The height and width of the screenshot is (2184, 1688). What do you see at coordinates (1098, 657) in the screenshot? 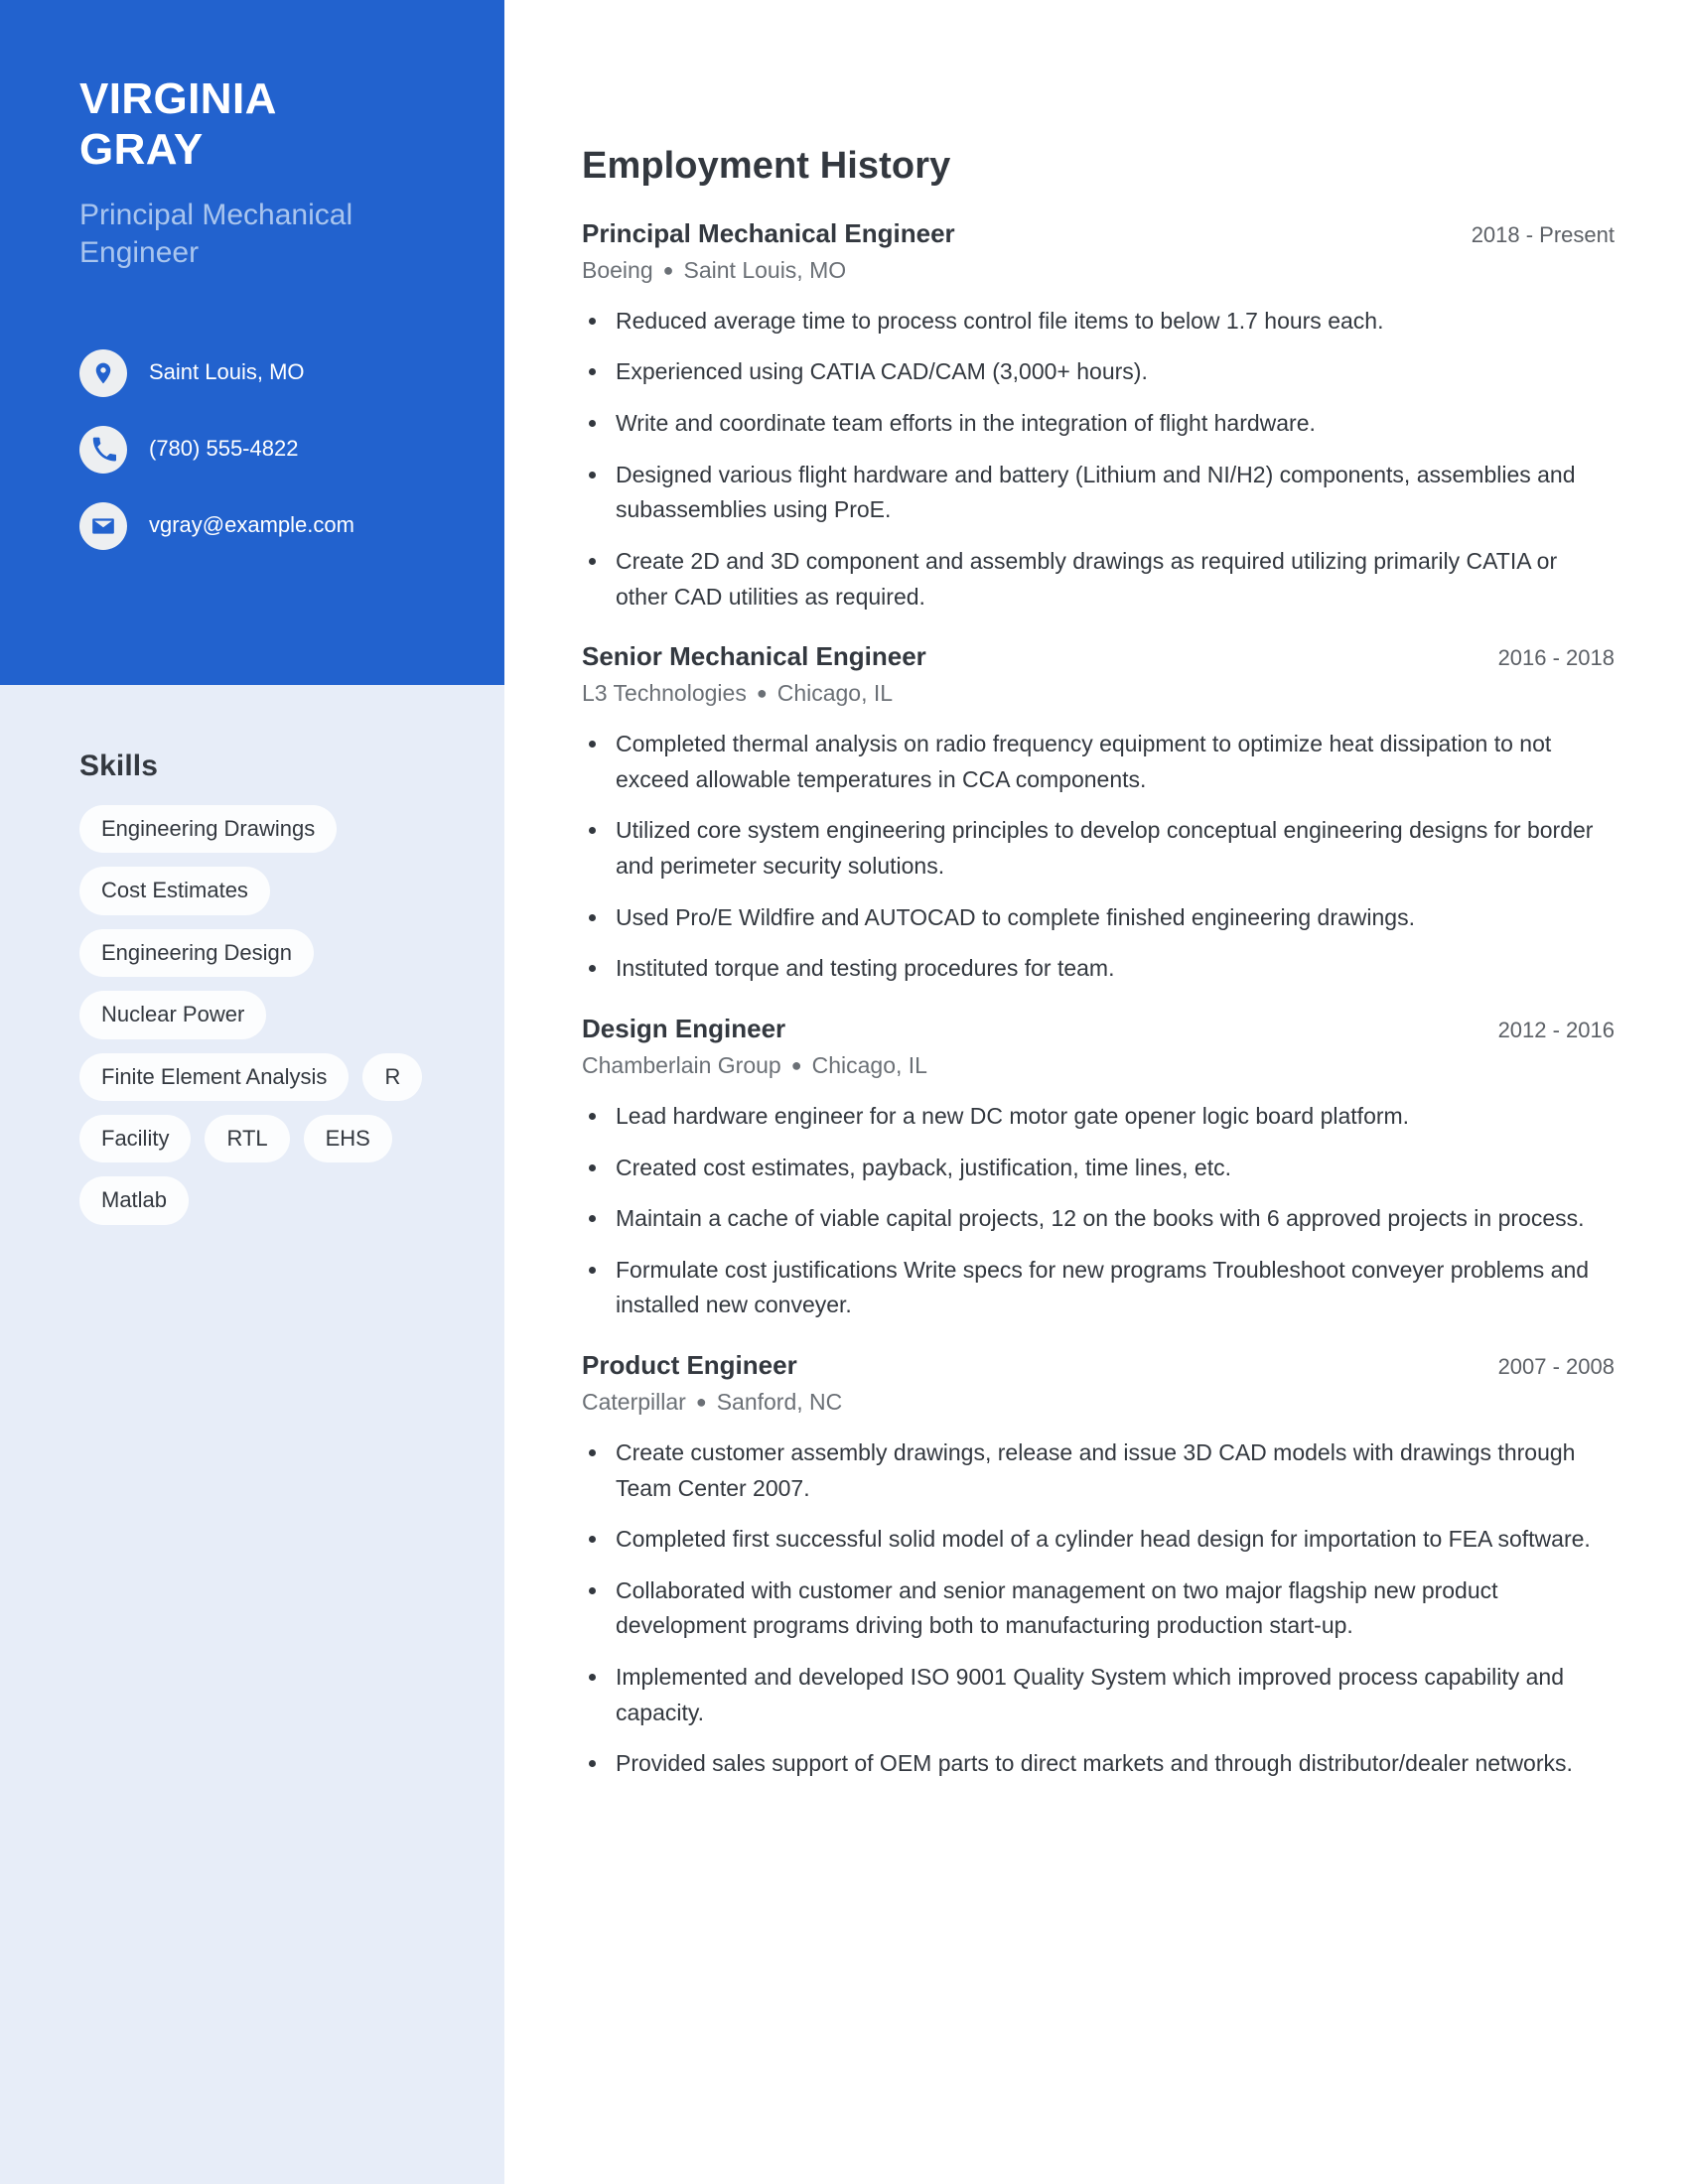
I see `job-header: Senior Mechanical Engineer 2016 - 2018` at bounding box center [1098, 657].